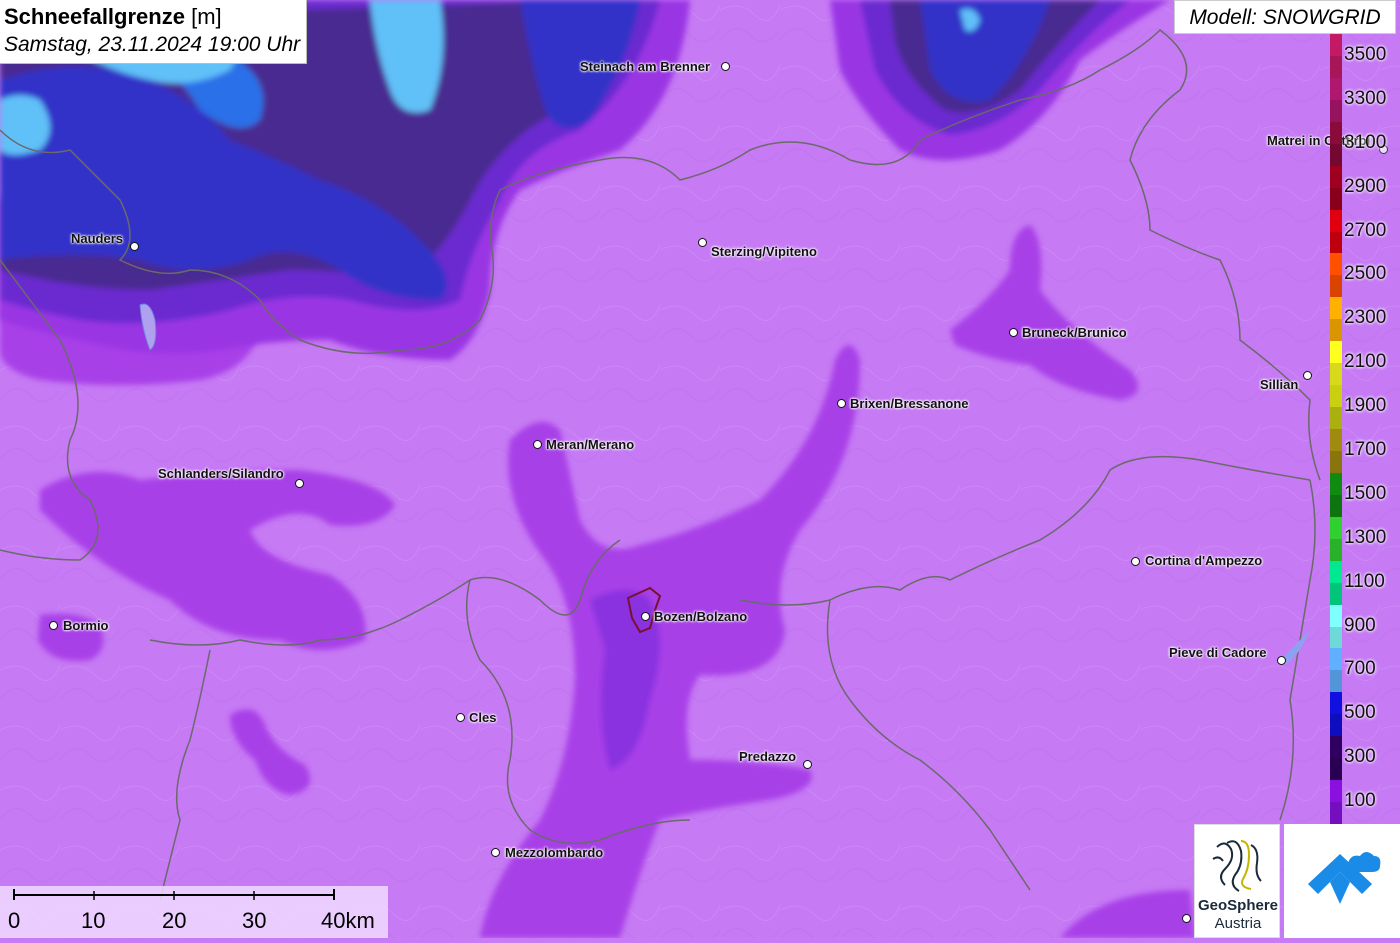 The image size is (1400, 943). Describe the element at coordinates (700, 616) in the screenshot. I see `city-label: Bozen/Bolzano` at that location.